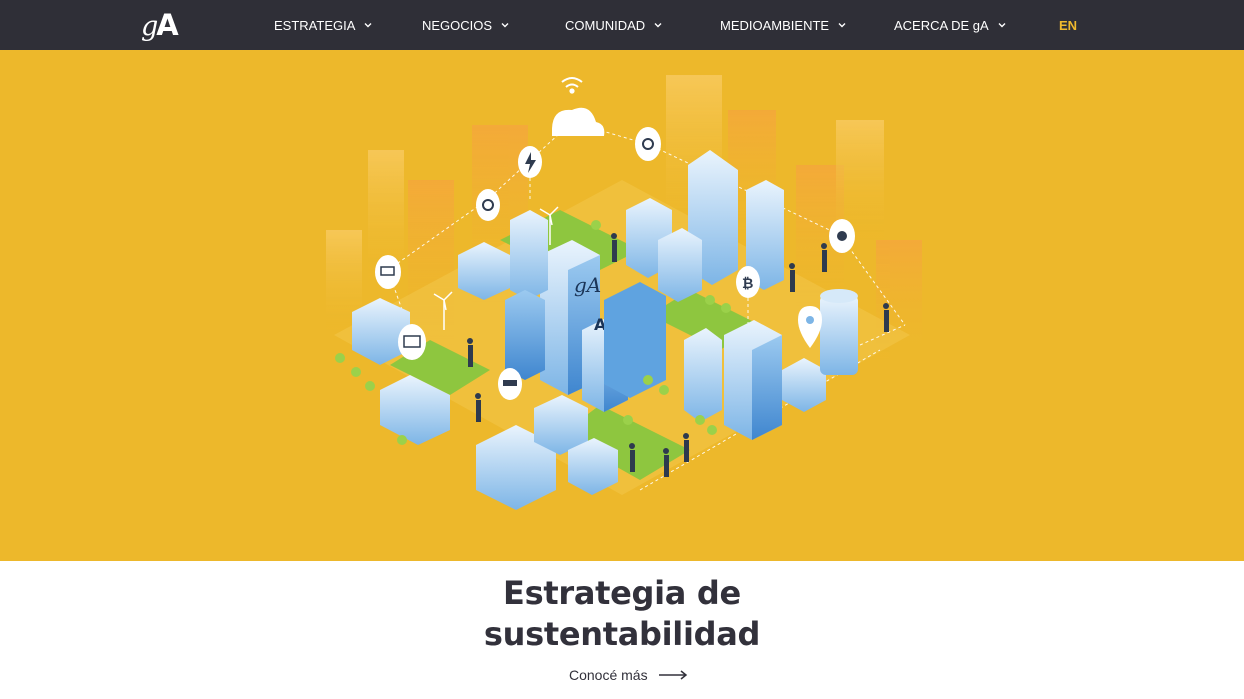 This screenshot has height=699, width=1244. I want to click on logo-letter-a: A, so click(167, 25).